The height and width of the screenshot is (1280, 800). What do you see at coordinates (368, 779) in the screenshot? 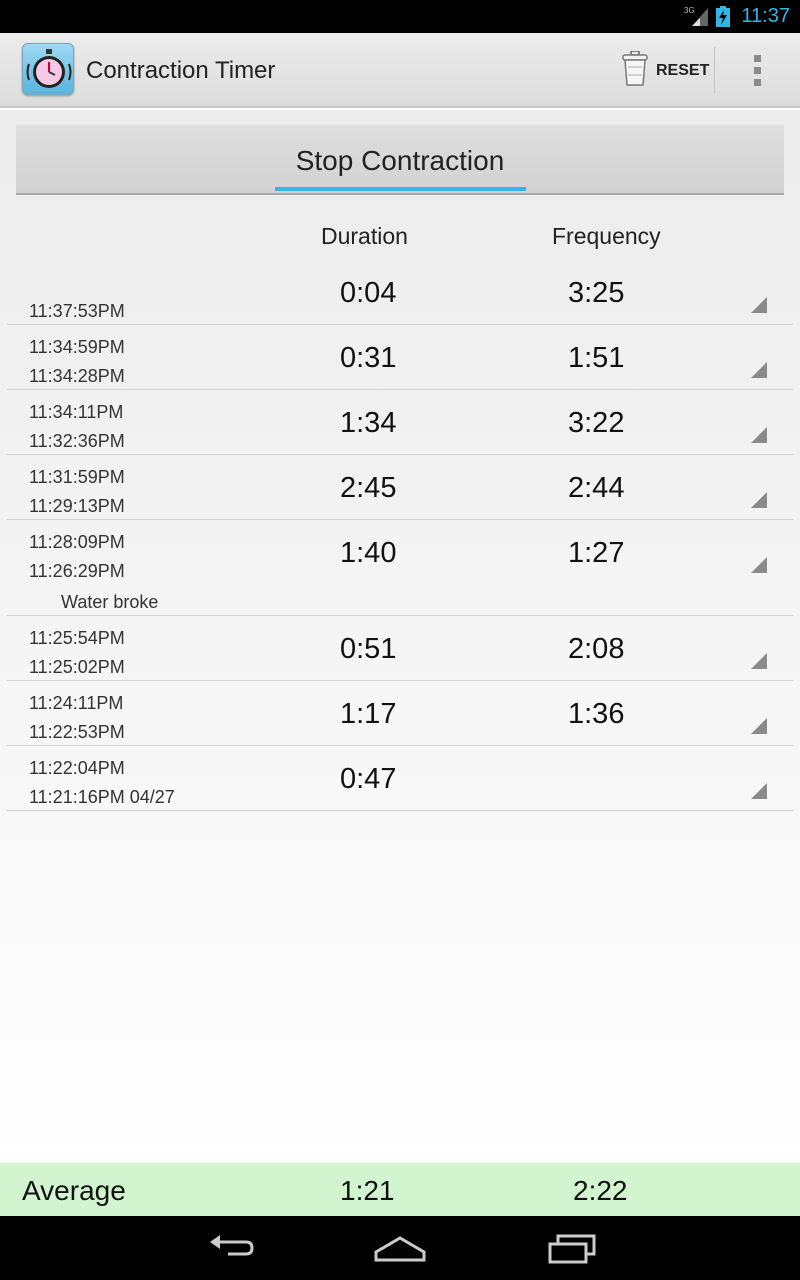
I see `duration-value: 0:47` at bounding box center [368, 779].